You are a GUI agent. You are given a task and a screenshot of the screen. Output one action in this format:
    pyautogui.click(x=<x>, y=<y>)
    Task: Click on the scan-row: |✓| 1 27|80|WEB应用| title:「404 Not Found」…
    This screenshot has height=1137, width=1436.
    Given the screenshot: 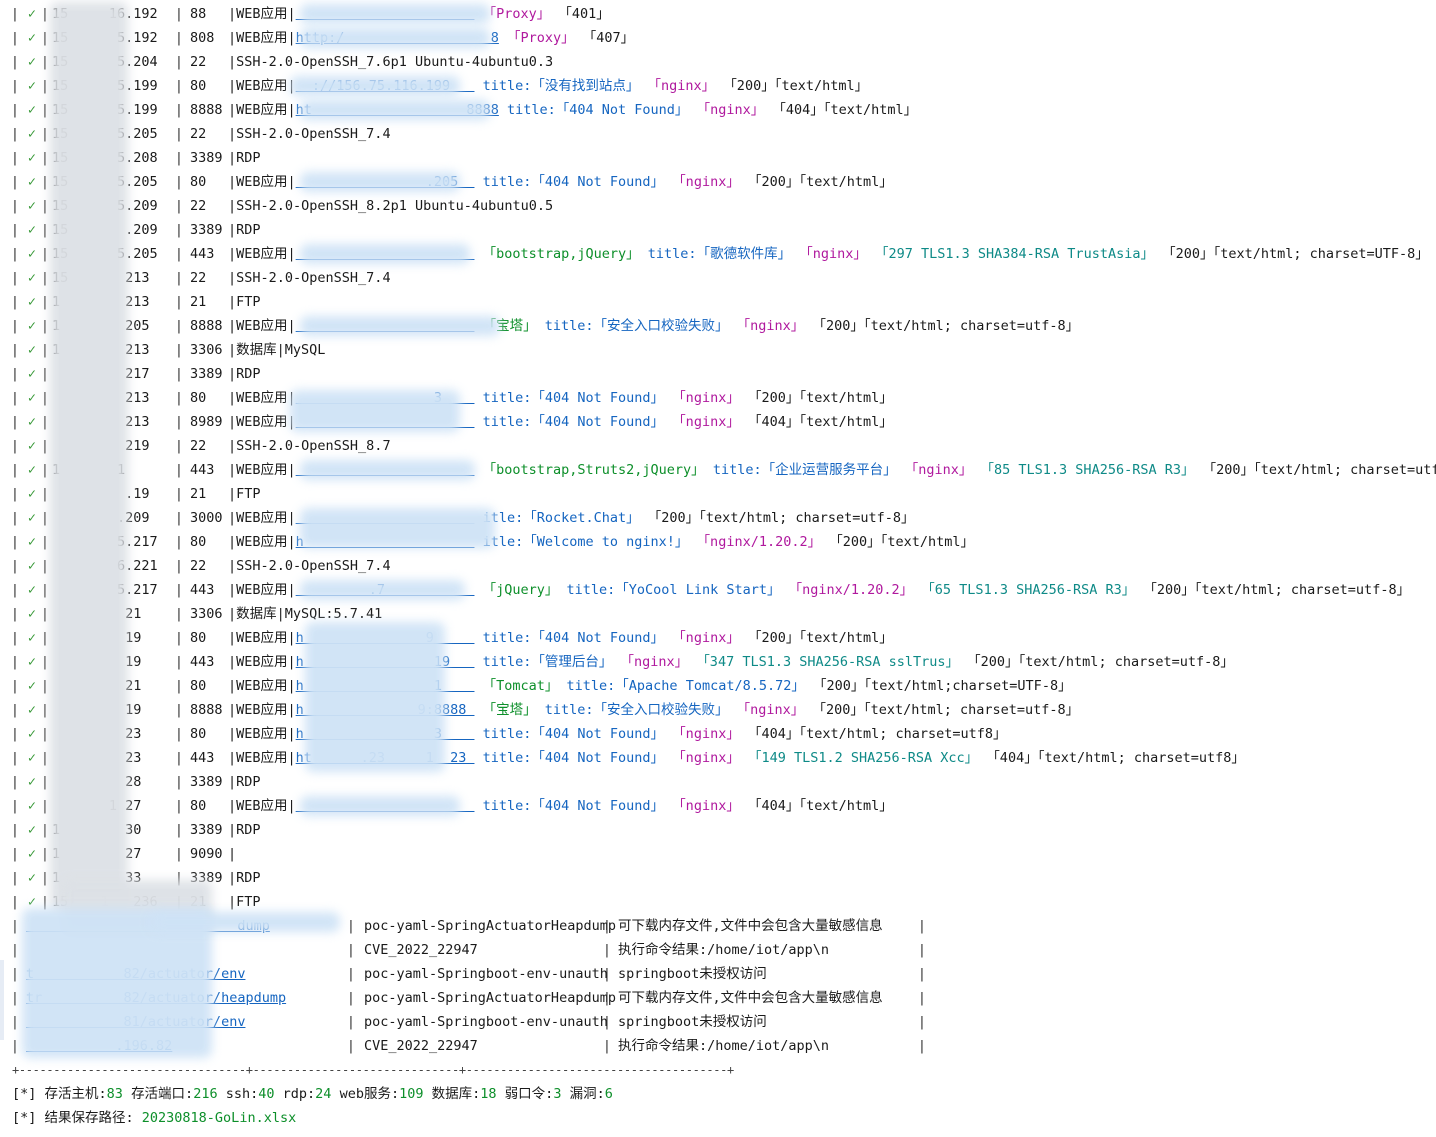 What is the action you would take?
    pyautogui.click(x=718, y=806)
    